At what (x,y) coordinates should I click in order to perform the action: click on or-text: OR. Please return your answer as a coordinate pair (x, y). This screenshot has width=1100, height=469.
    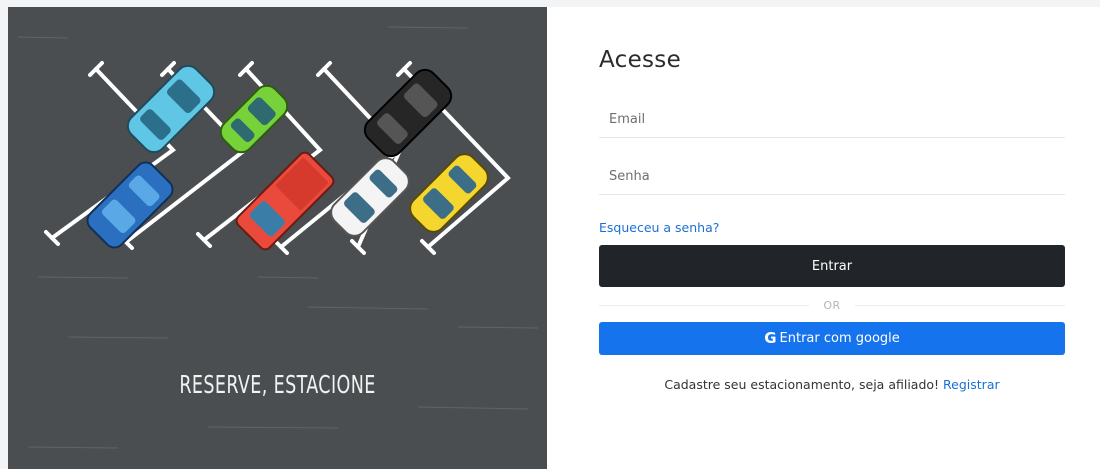
    Looking at the image, I should click on (832, 305).